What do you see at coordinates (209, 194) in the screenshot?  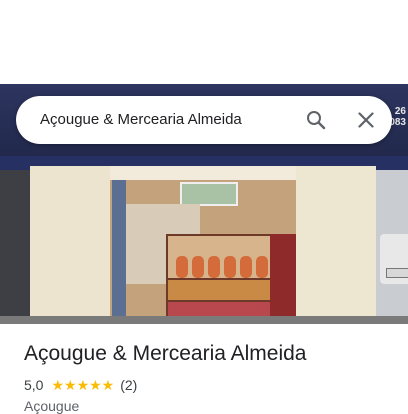 I see `shop-window` at bounding box center [209, 194].